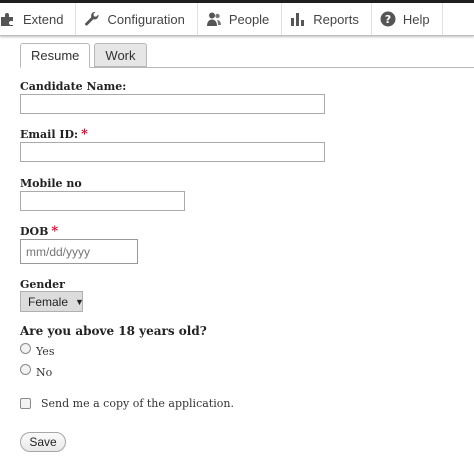 The height and width of the screenshot is (468, 474). I want to click on copy-option: Send me a copy of the application., so click(127, 403).